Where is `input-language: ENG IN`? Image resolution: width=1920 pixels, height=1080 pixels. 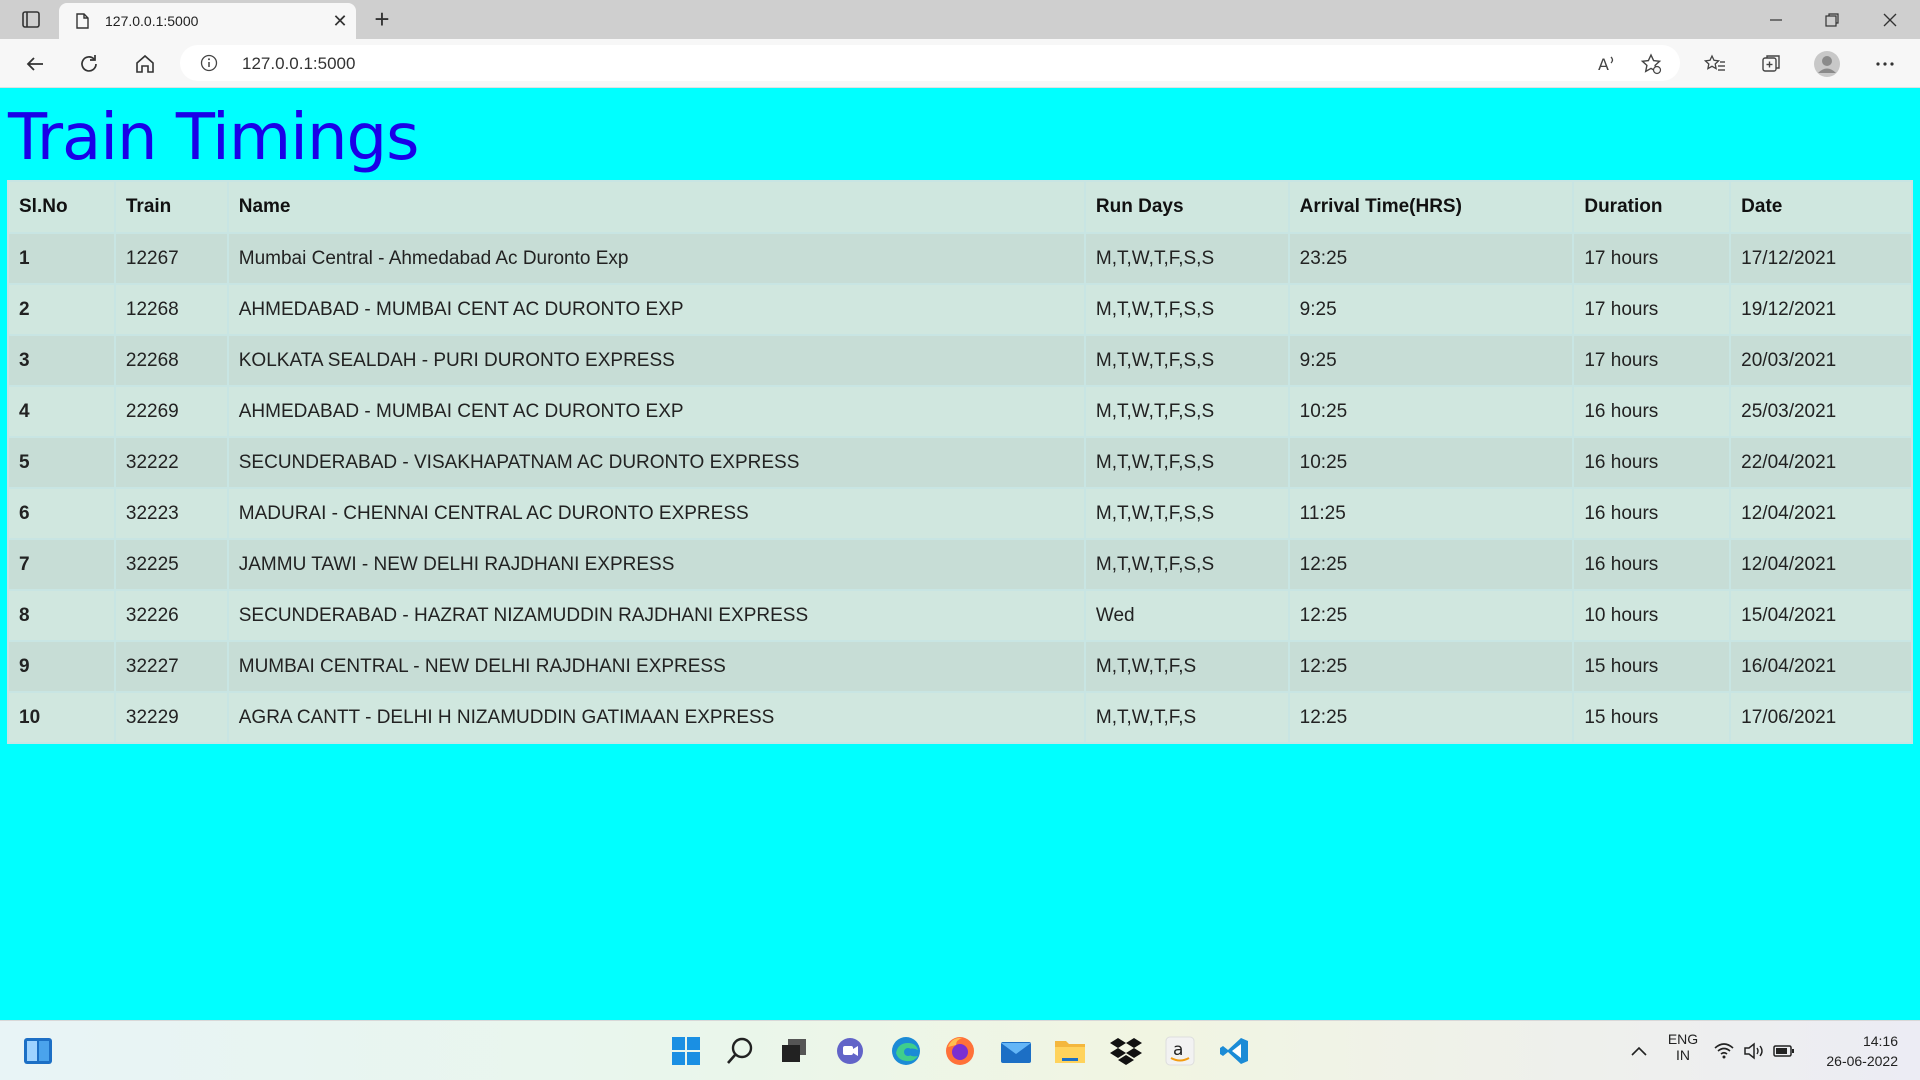
input-language: ENG IN is located at coordinates (1683, 1047).